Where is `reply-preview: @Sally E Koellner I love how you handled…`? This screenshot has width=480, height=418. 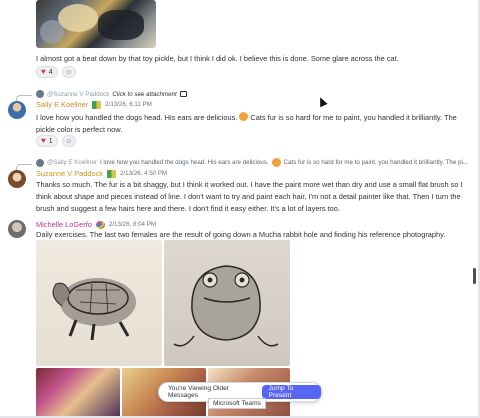
reply-preview: @Sally E Koellner I love how you handled… is located at coordinates (252, 162).